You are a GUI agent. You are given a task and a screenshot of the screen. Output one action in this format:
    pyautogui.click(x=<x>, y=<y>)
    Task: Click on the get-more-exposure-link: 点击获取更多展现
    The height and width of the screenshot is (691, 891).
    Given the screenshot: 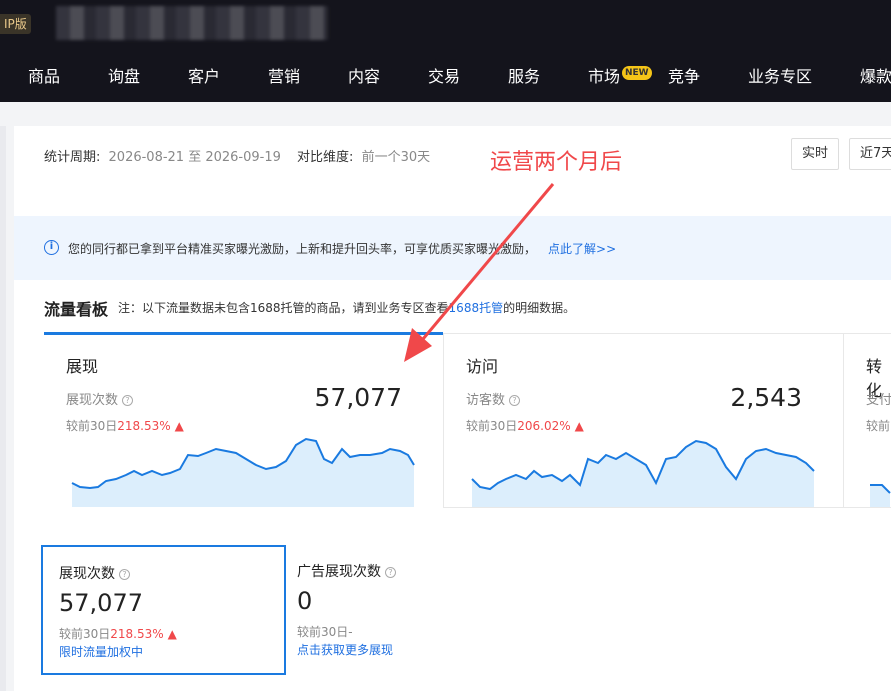 What is the action you would take?
    pyautogui.click(x=345, y=649)
    